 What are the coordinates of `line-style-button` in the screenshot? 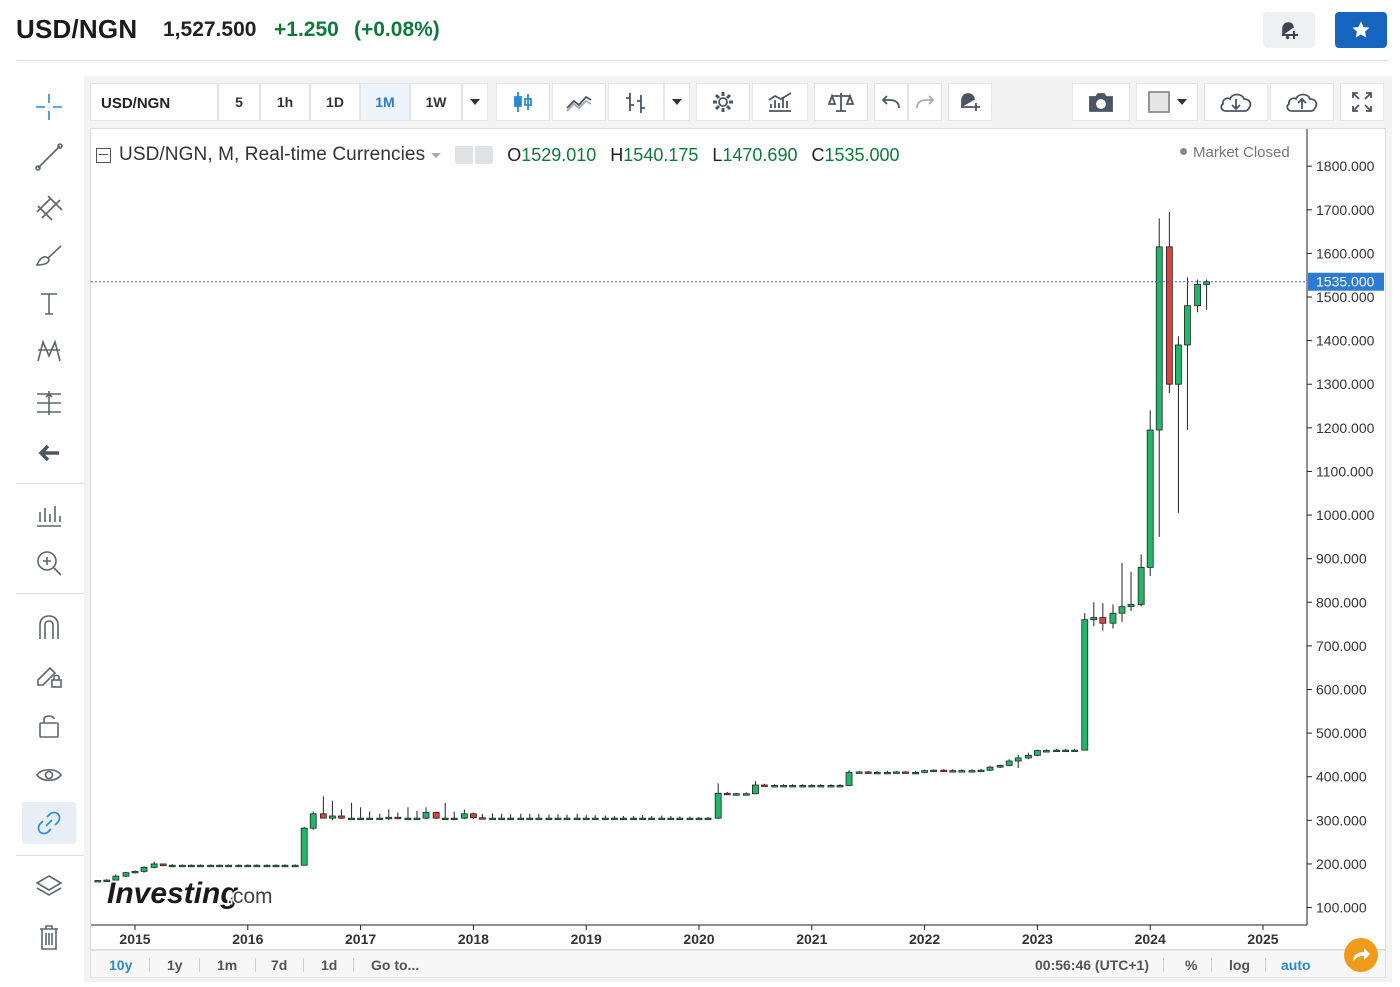 It's located at (579, 102).